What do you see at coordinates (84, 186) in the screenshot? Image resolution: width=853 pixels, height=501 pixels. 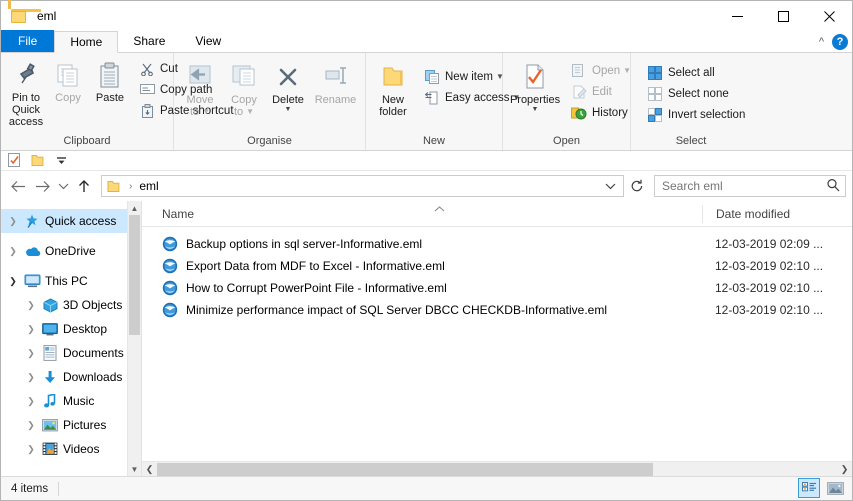 I see `up-arrow-icon` at bounding box center [84, 186].